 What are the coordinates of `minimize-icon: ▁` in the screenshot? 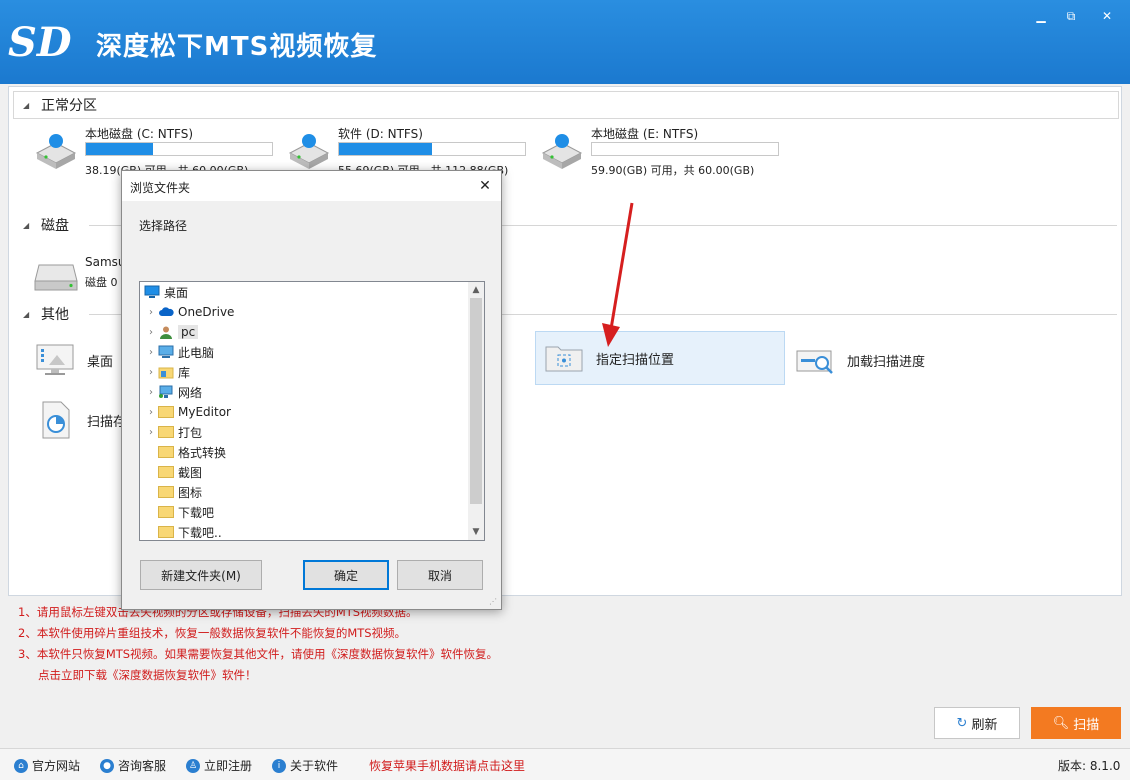 It's located at (1041, 16).